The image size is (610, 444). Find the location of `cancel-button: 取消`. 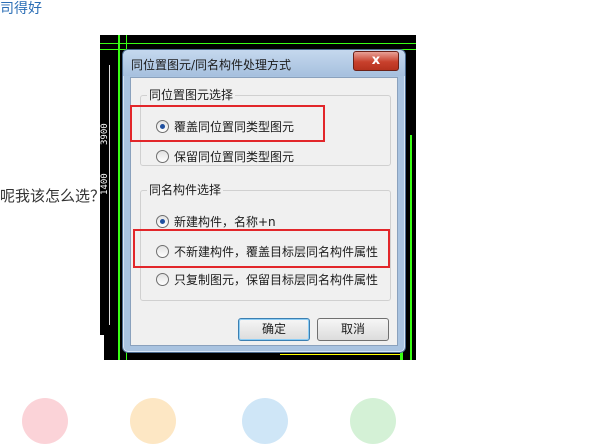

cancel-button: 取消 is located at coordinates (353, 329).